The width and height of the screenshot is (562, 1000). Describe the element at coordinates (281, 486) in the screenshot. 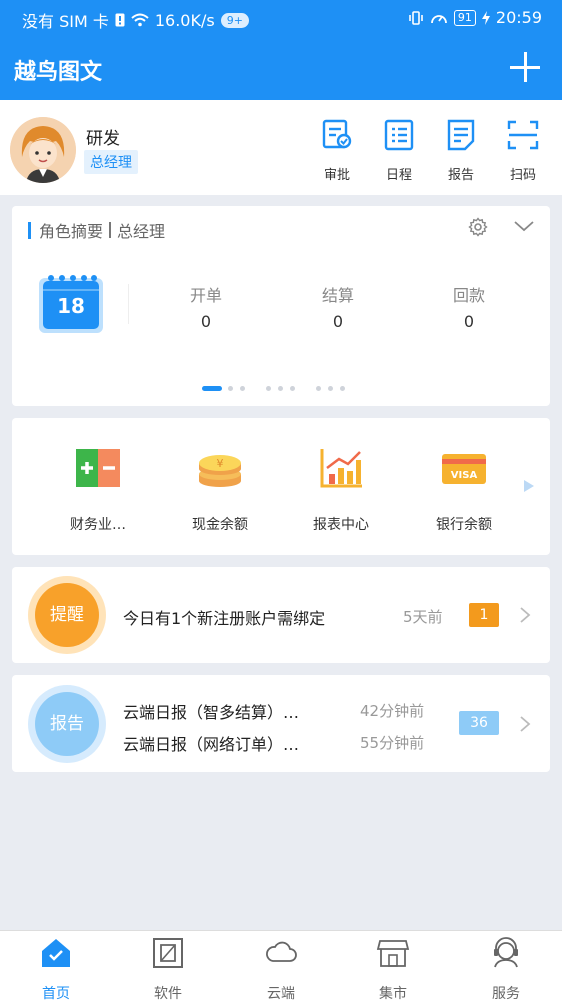

I see `shortcut-grid: 财务业… ¥ 现金余额 报表中心 VISA 银行余额` at that location.